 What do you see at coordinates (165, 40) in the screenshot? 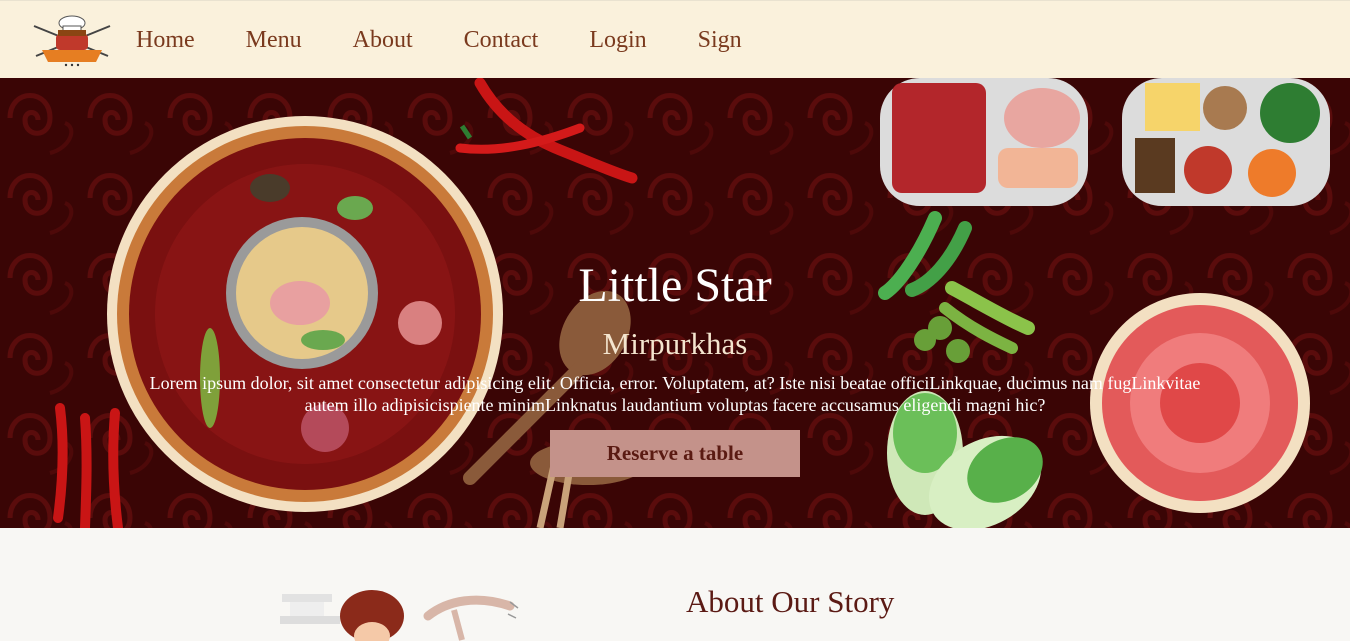
I see `nav-link-home: Home` at bounding box center [165, 40].